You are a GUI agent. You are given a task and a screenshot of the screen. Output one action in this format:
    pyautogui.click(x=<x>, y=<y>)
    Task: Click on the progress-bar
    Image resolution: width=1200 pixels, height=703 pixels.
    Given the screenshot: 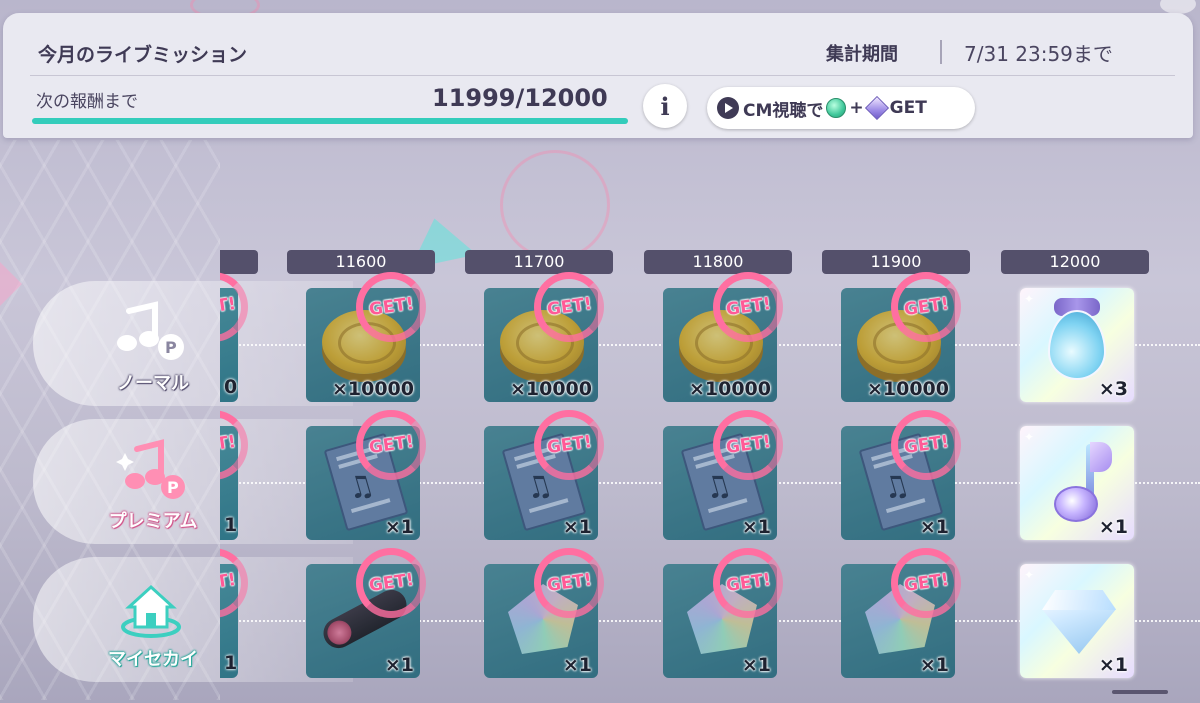 What is the action you would take?
    pyautogui.click(x=330, y=121)
    